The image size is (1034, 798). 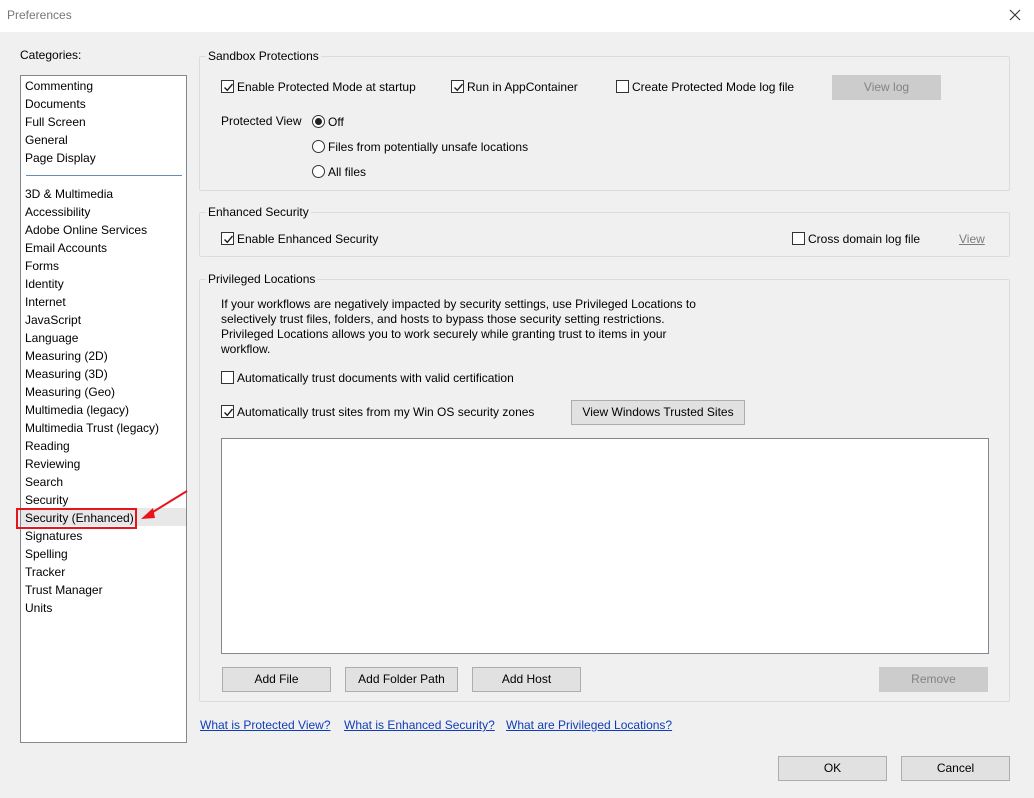 I want to click on what-is-protected-view-link: What is Protected View?, so click(x=265, y=725).